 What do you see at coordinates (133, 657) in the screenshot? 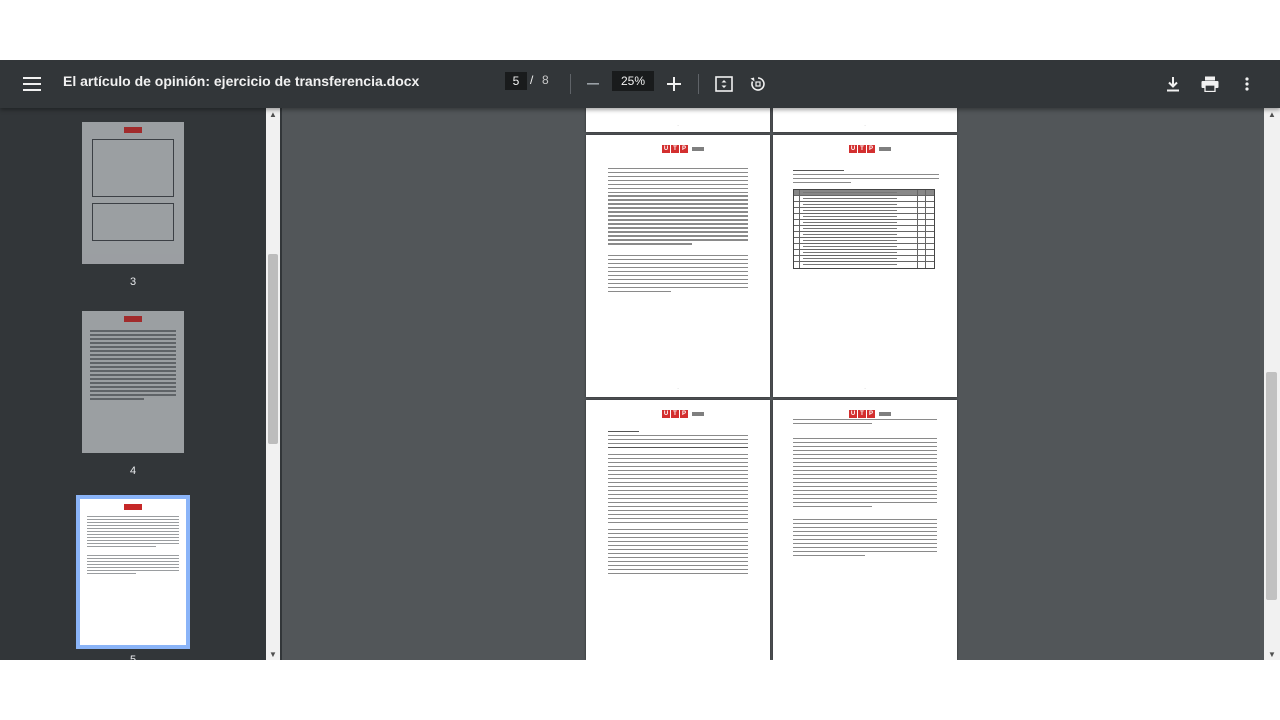
I see `thumbnail-label: 5` at bounding box center [133, 657].